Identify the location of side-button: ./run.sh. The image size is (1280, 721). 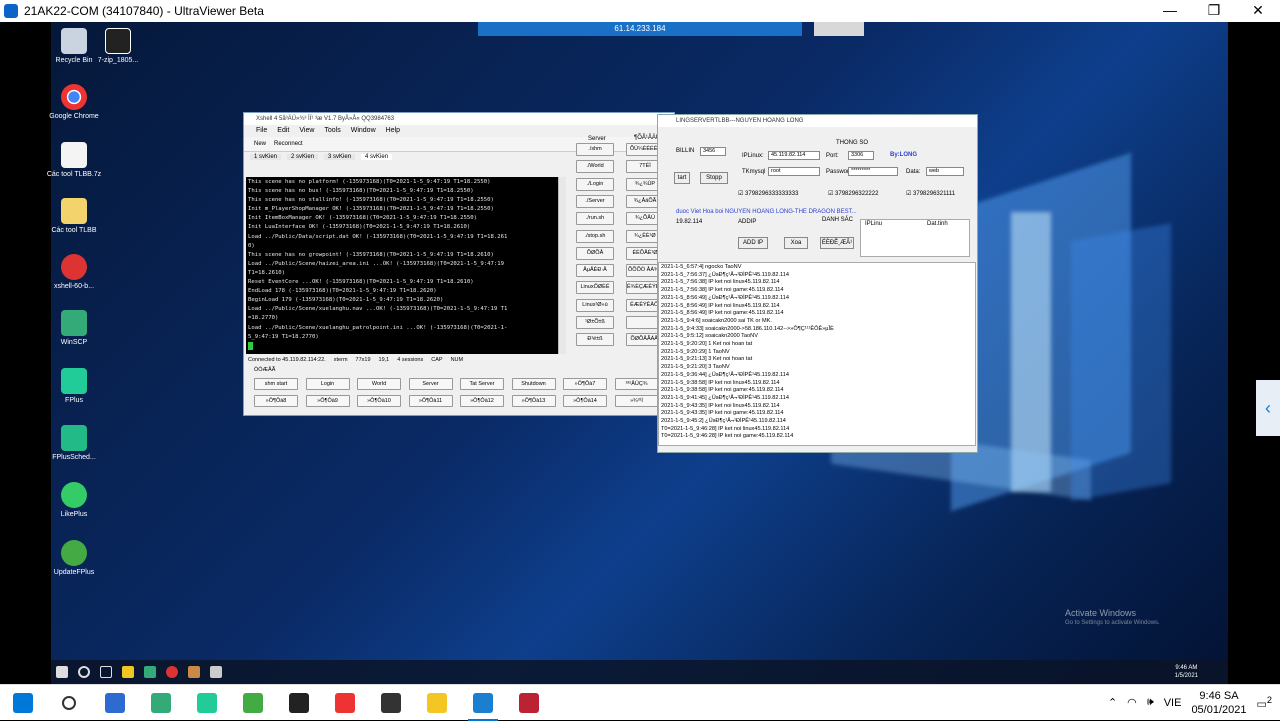
(595, 219).